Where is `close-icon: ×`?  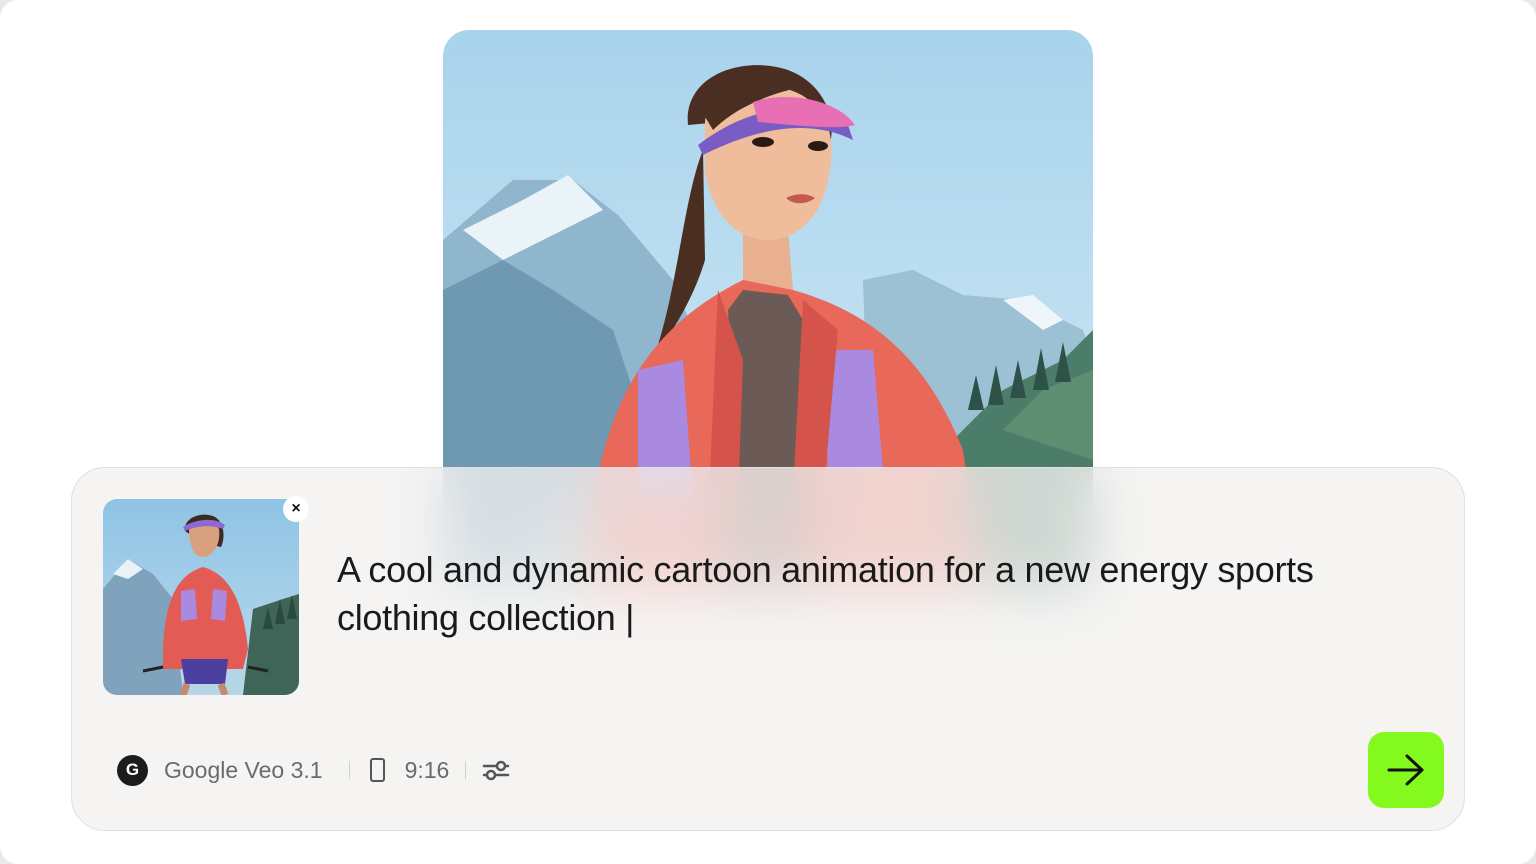
close-icon: × is located at coordinates (296, 508).